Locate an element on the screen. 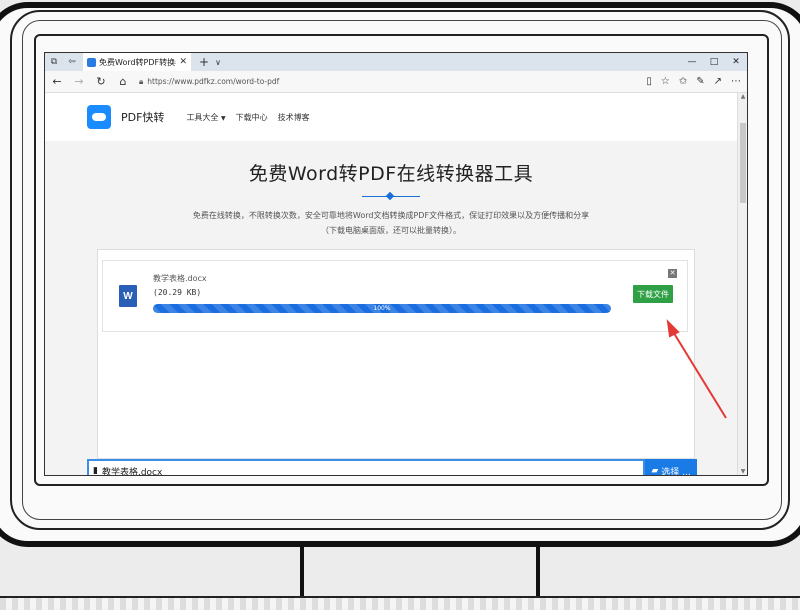 The image size is (800, 610). site-favicon-icon is located at coordinates (91, 62).